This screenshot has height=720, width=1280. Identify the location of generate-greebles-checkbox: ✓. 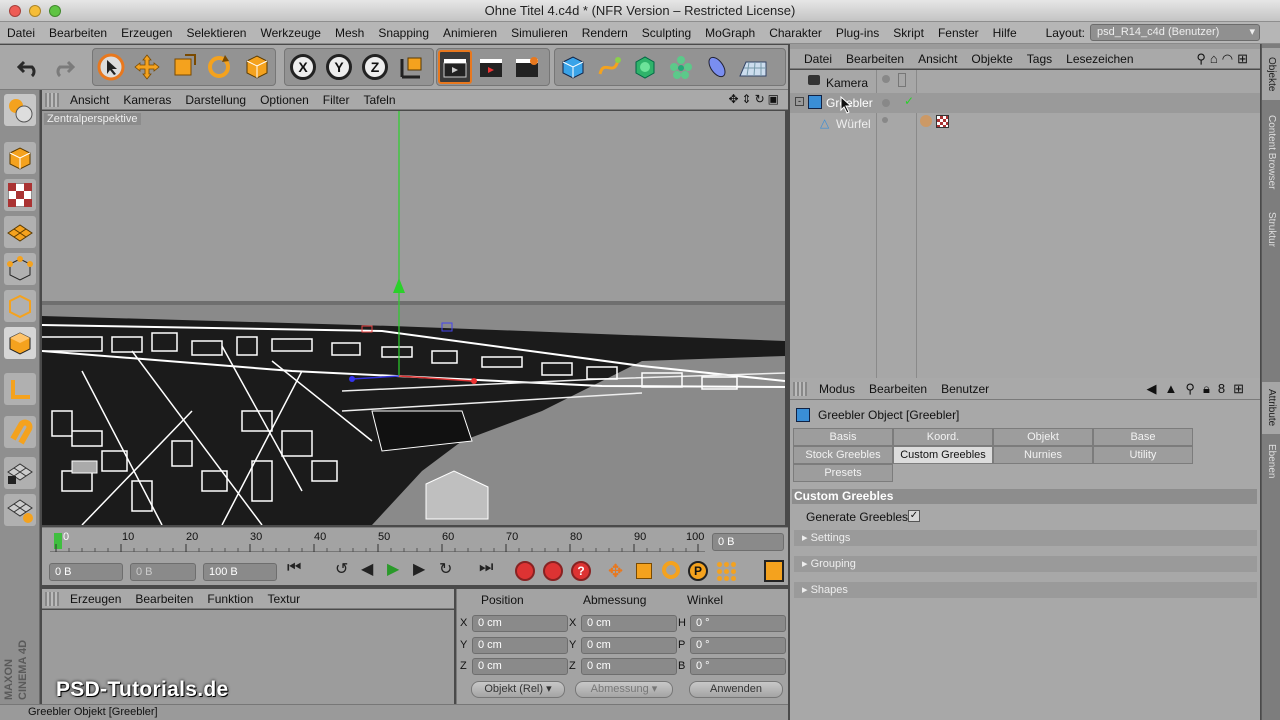
(914, 516).